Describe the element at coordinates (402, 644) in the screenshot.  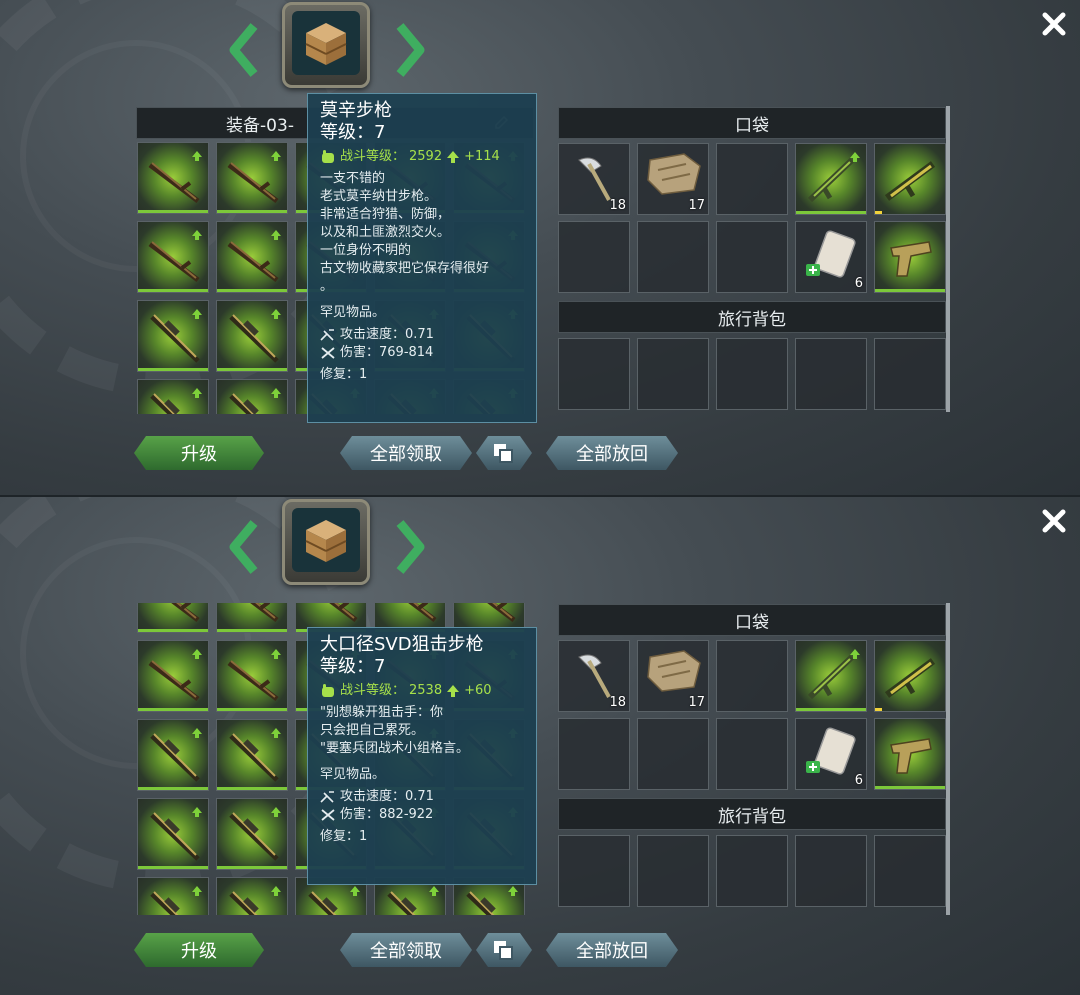
I see `item-name: 大口径SVD狙击步枪` at that location.